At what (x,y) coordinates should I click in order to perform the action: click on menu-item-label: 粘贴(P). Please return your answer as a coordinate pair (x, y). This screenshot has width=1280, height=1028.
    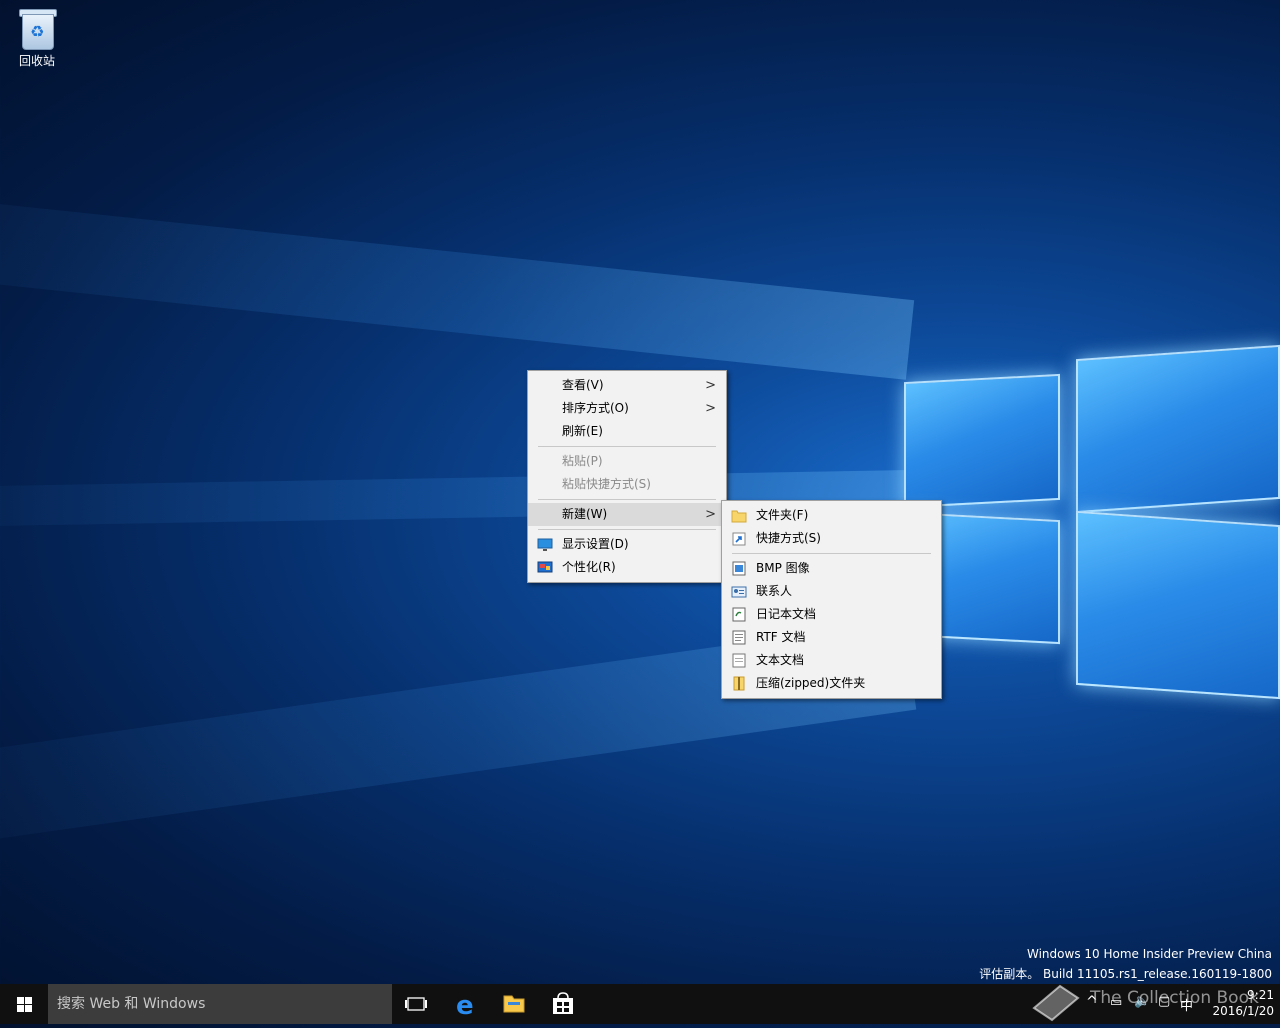
    Looking at the image, I should click on (582, 461).